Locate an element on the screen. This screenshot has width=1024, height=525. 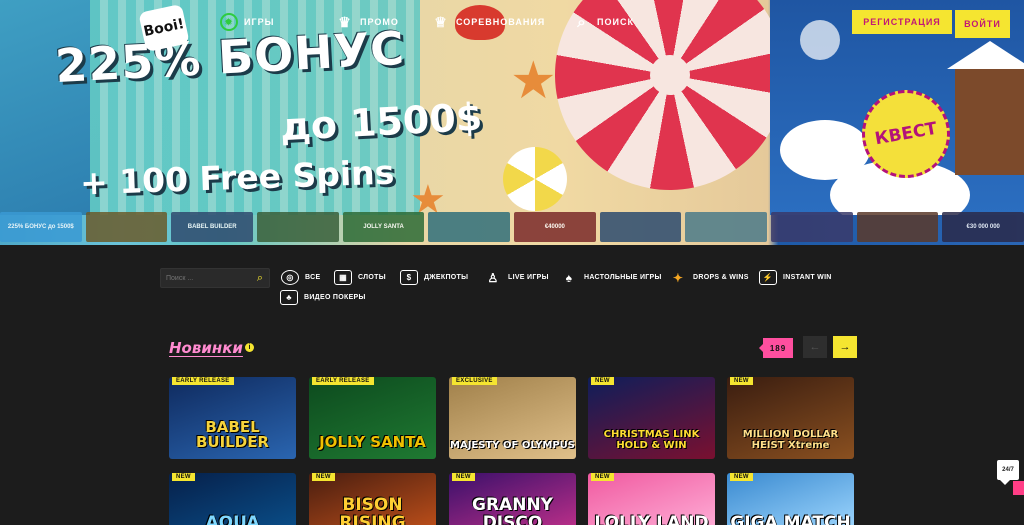
game-card: EARLY RELEASE JOLLY SANTA is located at coordinates (372, 418).